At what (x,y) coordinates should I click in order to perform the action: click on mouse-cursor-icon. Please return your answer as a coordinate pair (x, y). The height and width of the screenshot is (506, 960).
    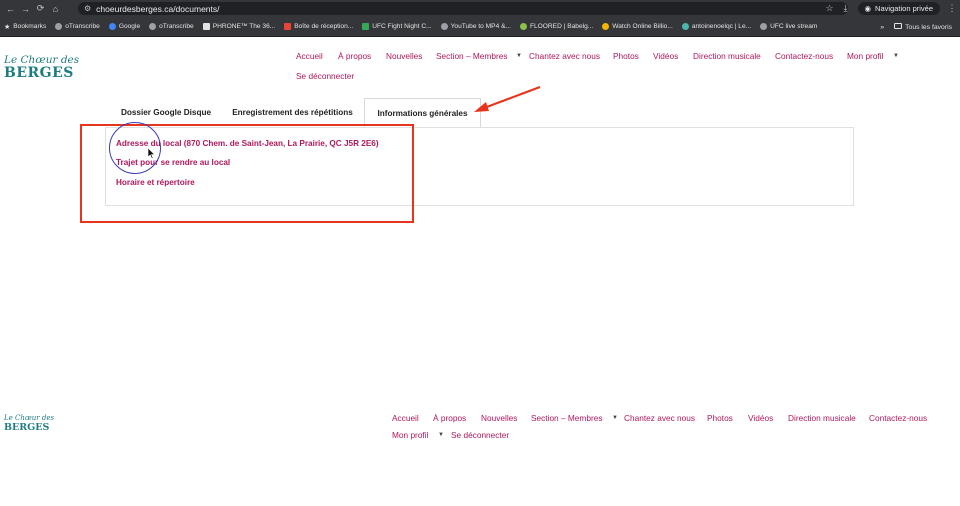
    Looking at the image, I should click on (152, 153).